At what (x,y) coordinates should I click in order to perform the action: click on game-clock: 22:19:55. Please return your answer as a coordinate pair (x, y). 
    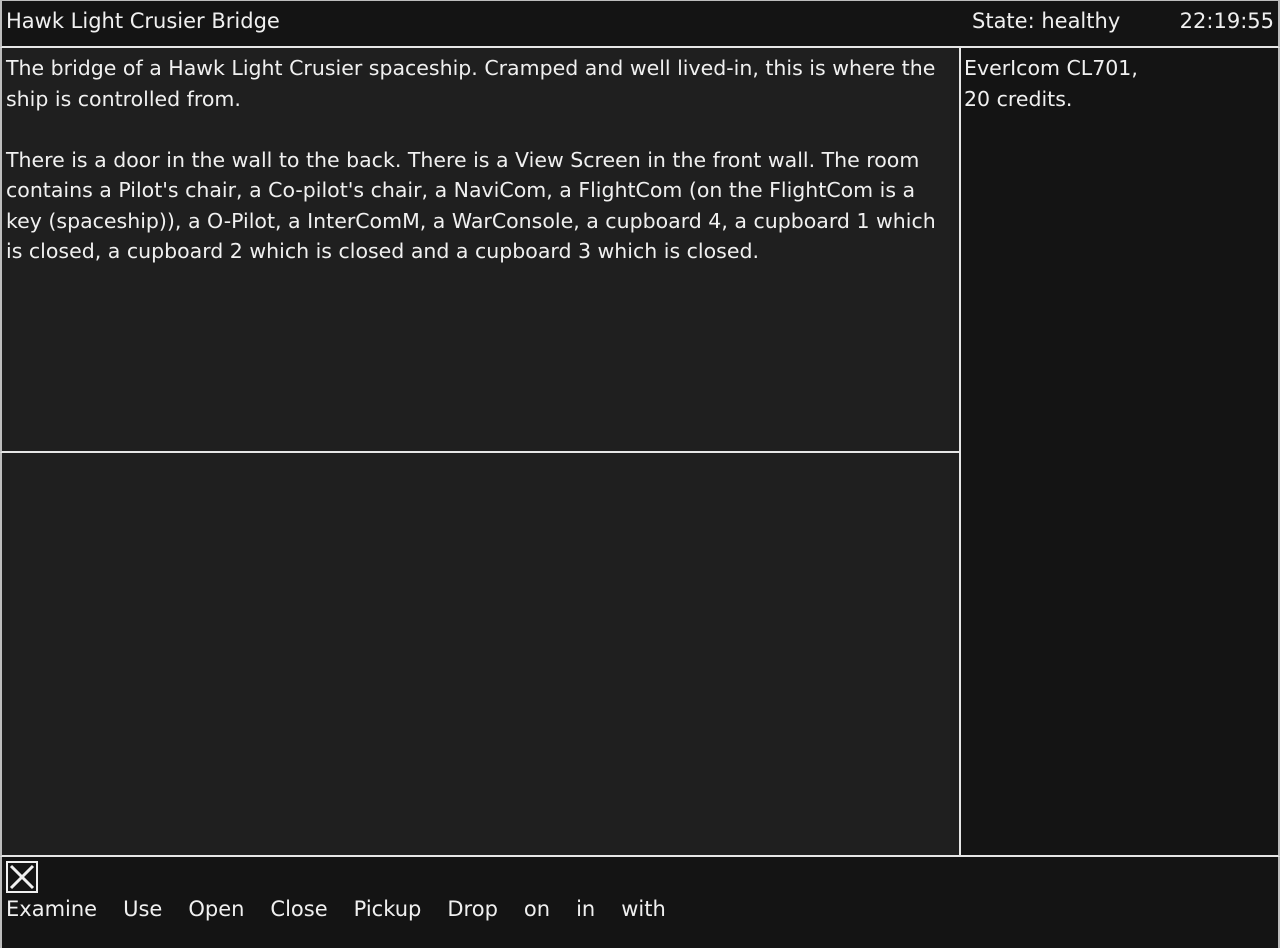
    Looking at the image, I should click on (1226, 21).